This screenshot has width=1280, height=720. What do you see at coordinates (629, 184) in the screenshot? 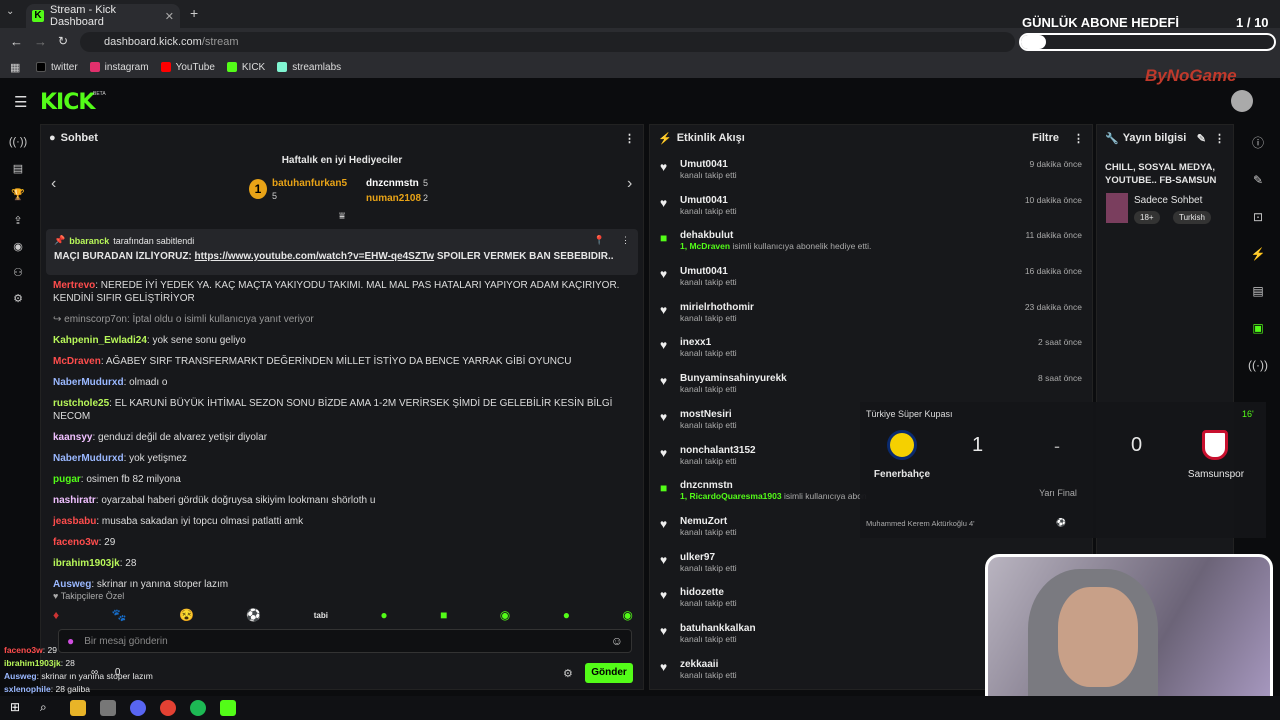
I see `next-arrow-icon: ›` at bounding box center [629, 184].